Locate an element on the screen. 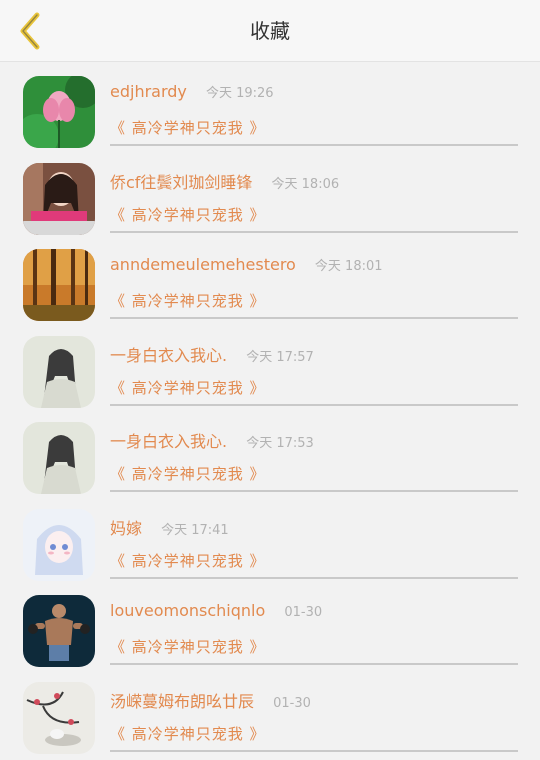  plum-blossom-avatar-image is located at coordinates (59, 717).